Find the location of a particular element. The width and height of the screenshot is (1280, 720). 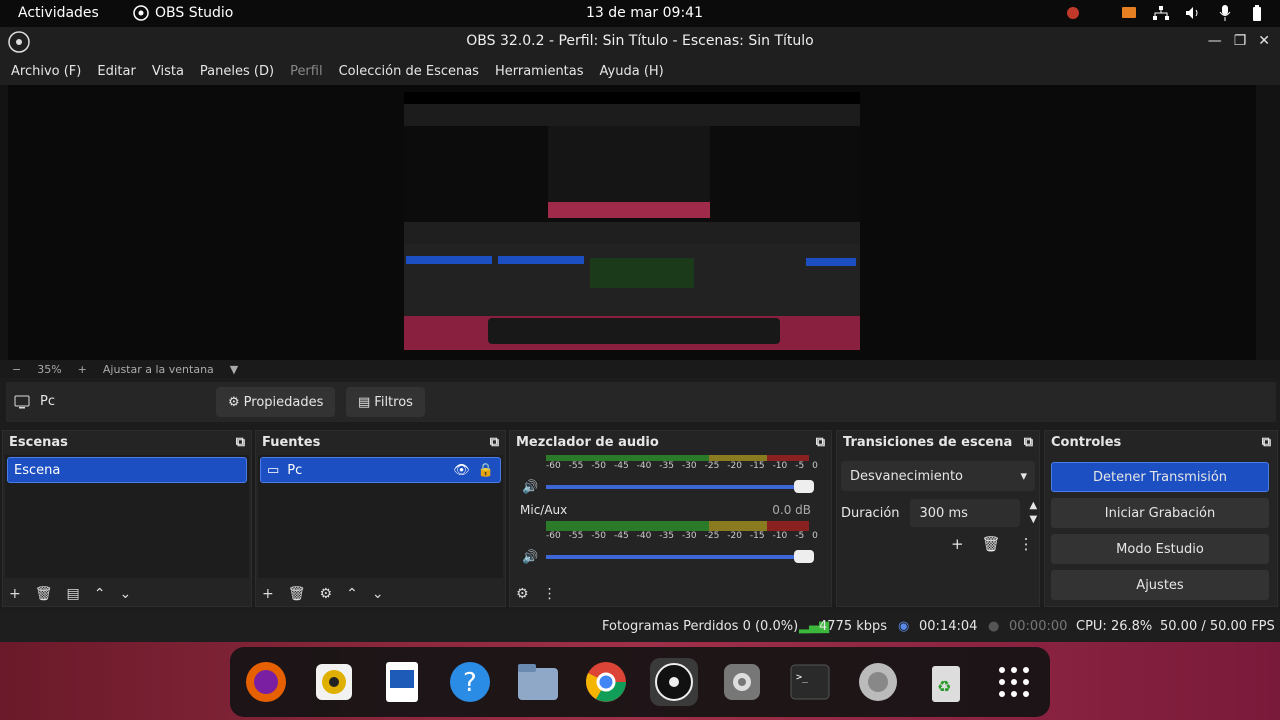

obs-tray-icon is located at coordinates (1073, 13).